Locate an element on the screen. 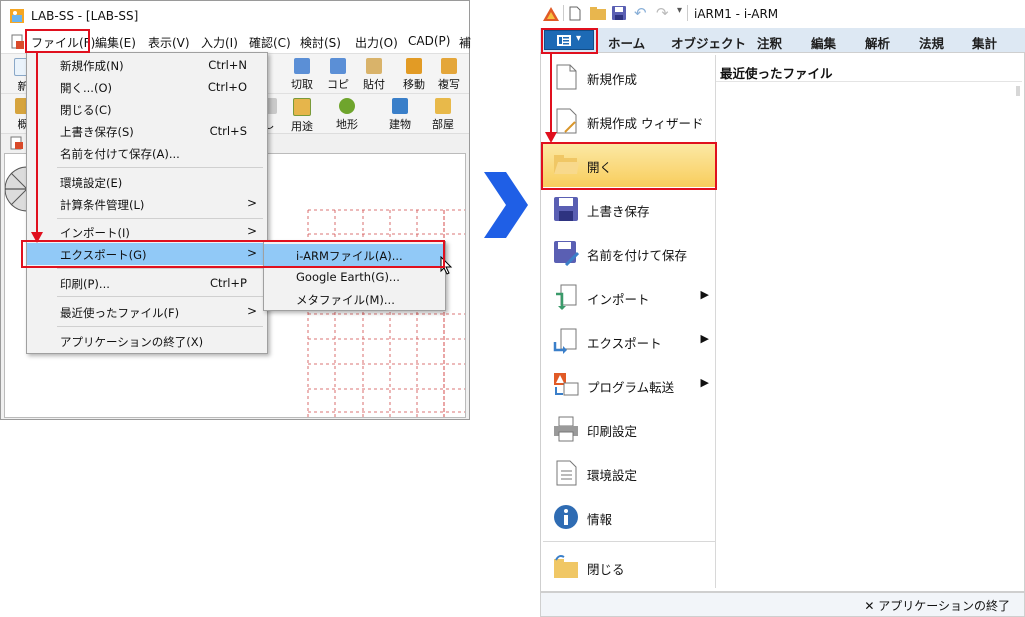 This screenshot has width=1025, height=617. tab-object: オブジェクト is located at coordinates (708, 42).